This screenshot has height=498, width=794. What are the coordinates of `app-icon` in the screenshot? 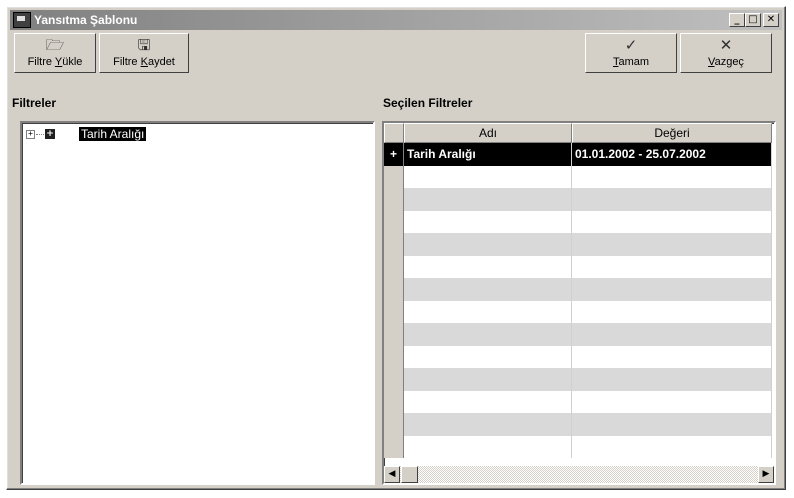 It's located at (22, 20).